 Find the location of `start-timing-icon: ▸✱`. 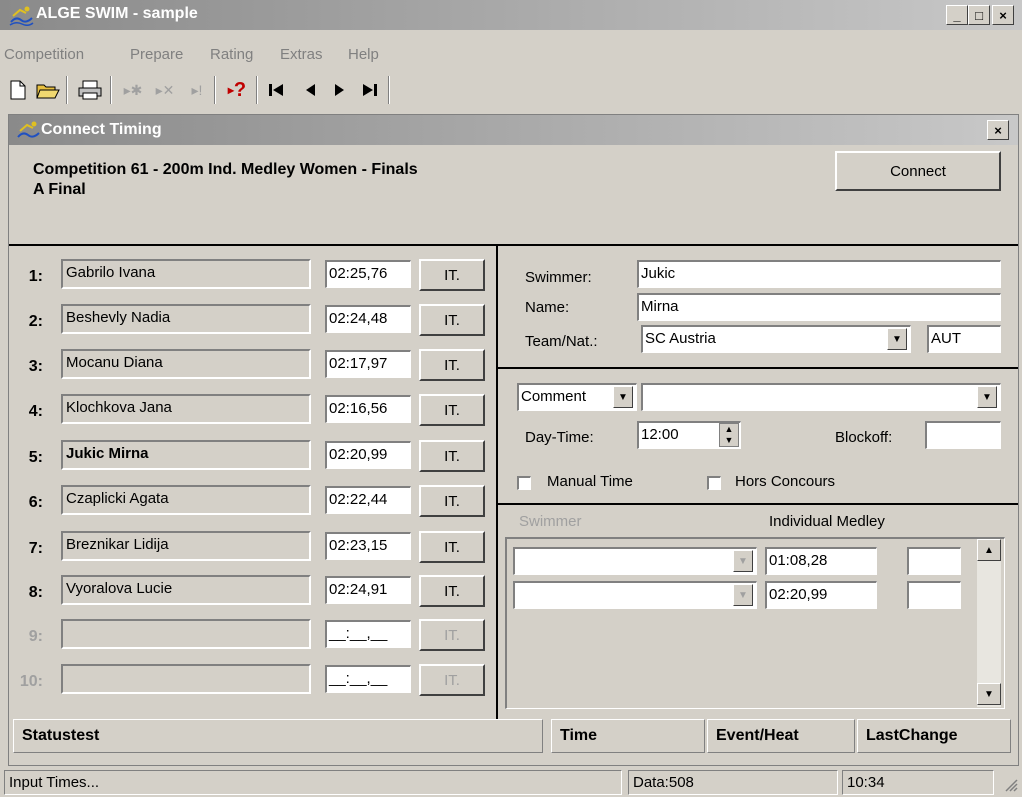

start-timing-icon: ▸✱ is located at coordinates (133, 90).